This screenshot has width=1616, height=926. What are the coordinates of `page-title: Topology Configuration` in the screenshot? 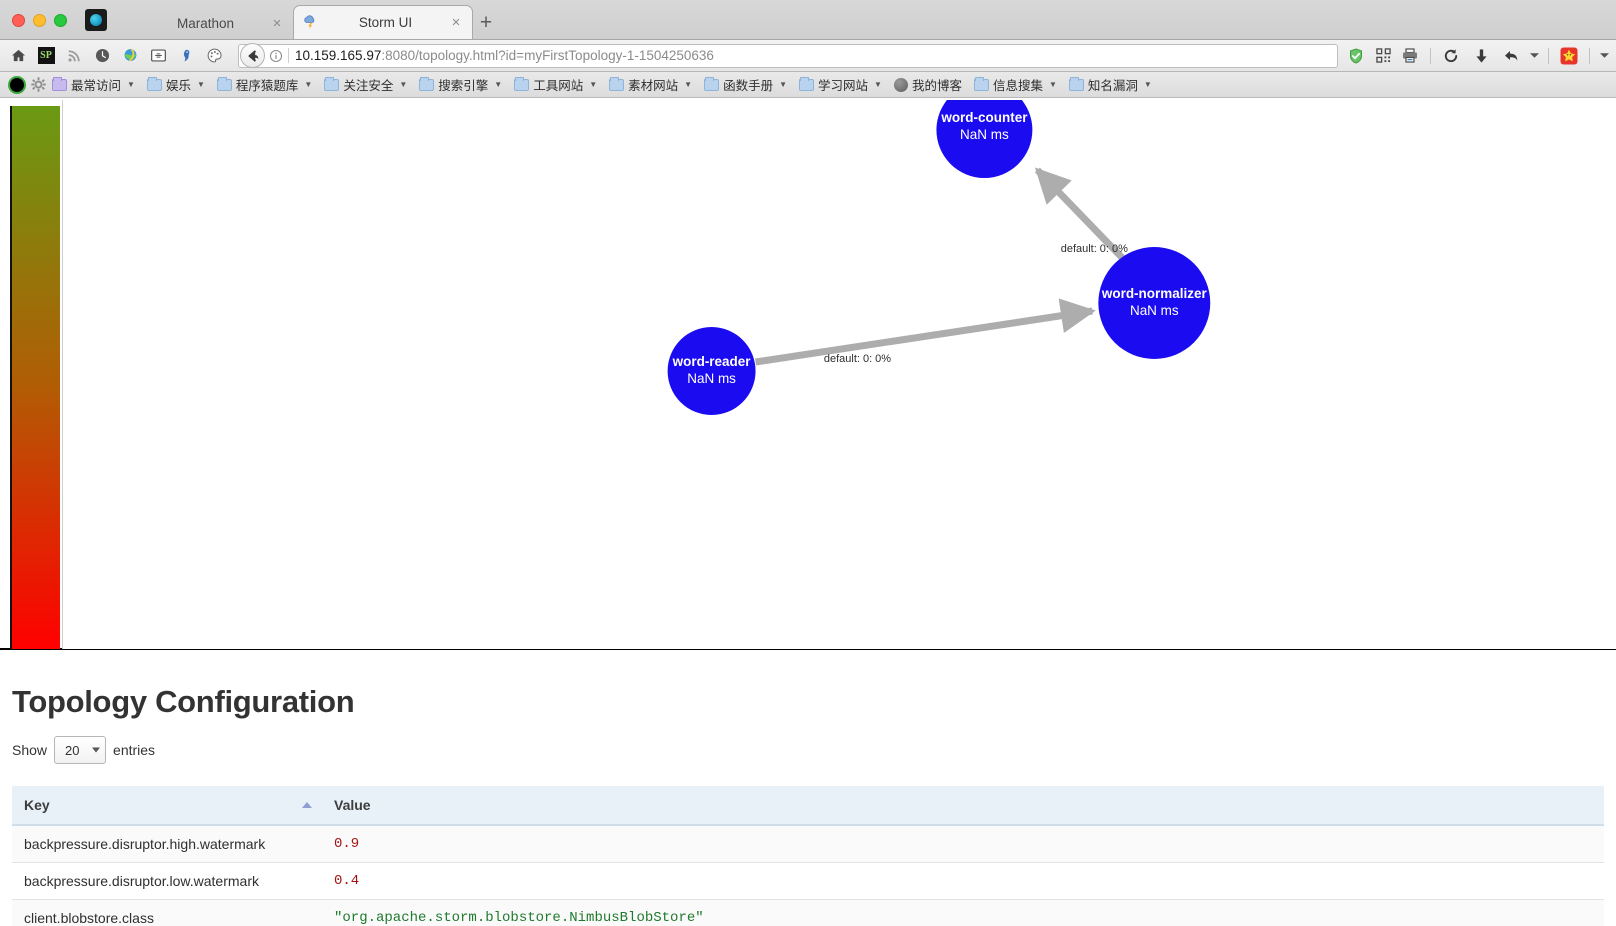 It's located at (183, 701).